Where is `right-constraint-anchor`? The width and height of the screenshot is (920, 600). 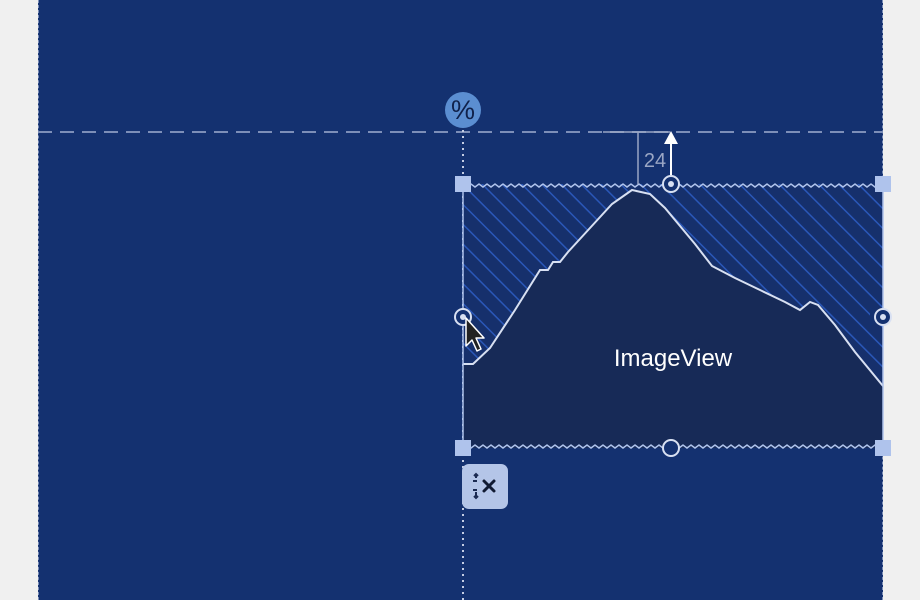
right-constraint-anchor is located at coordinates (881, 317).